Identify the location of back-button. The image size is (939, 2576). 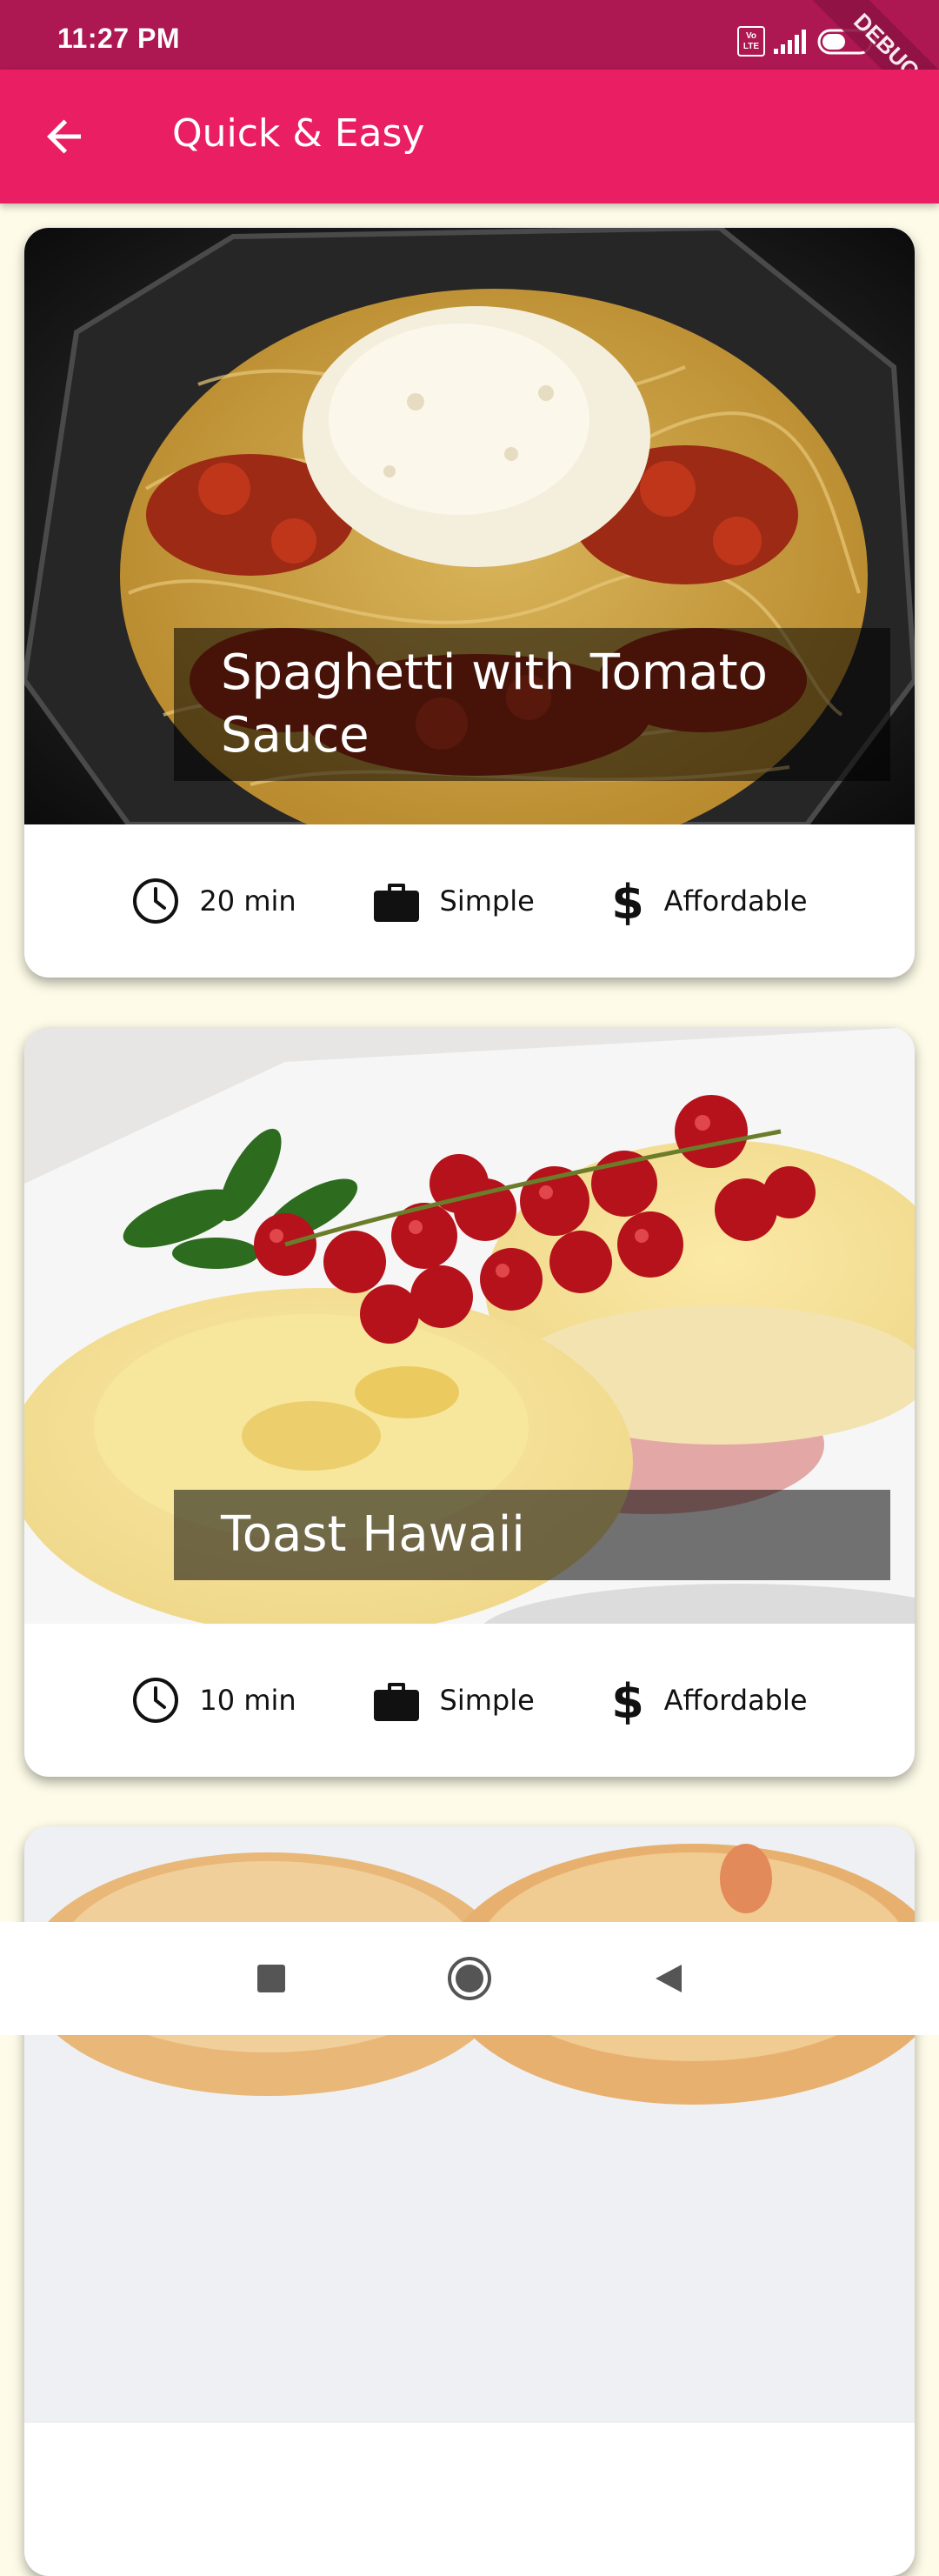
(66, 136).